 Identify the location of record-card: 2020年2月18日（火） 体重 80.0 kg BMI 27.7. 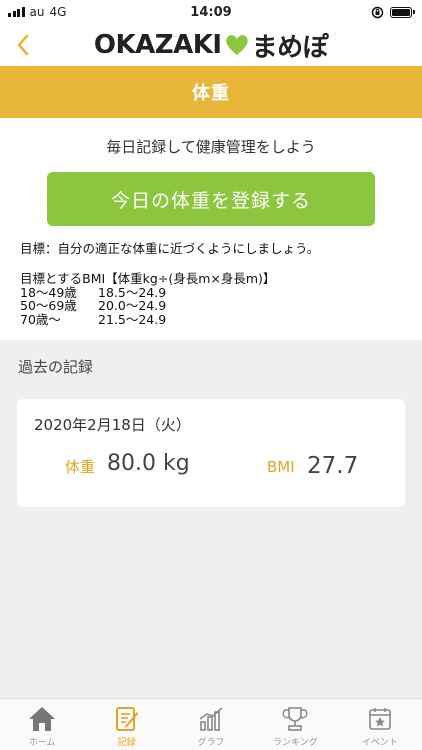
(211, 453).